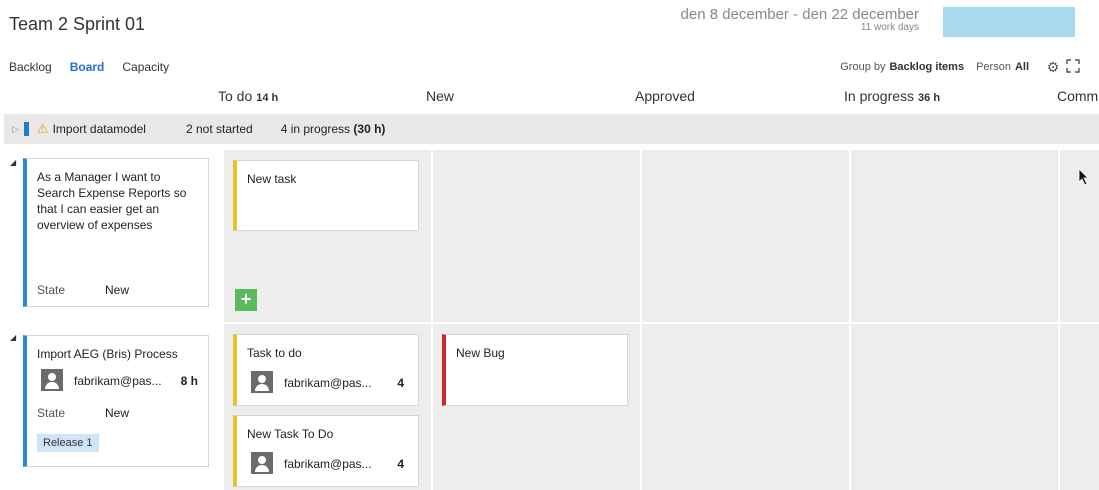 The width and height of the screenshot is (1099, 490). I want to click on remaining-hours: 8 h, so click(189, 381).